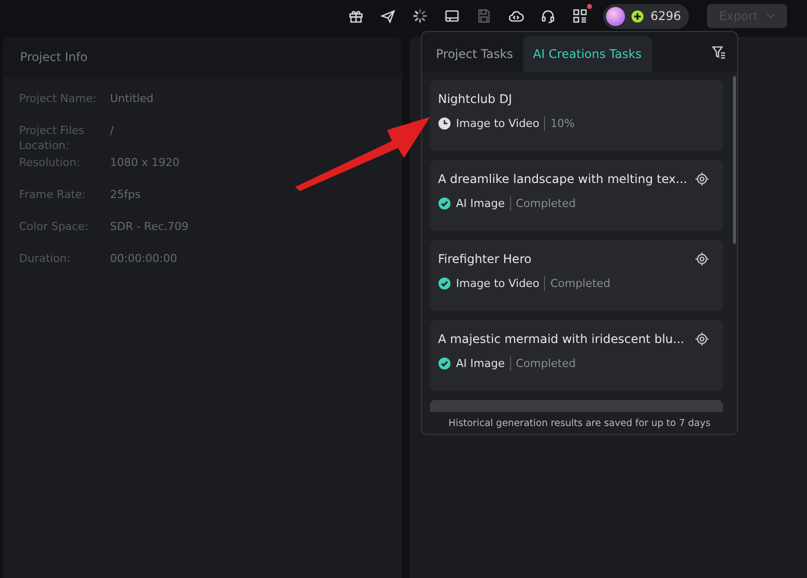 This screenshot has height=578, width=807. Describe the element at coordinates (576, 355) in the screenshot. I see `task-card: A majestic mermaid with iridescent blu... AI Image Completed` at that location.